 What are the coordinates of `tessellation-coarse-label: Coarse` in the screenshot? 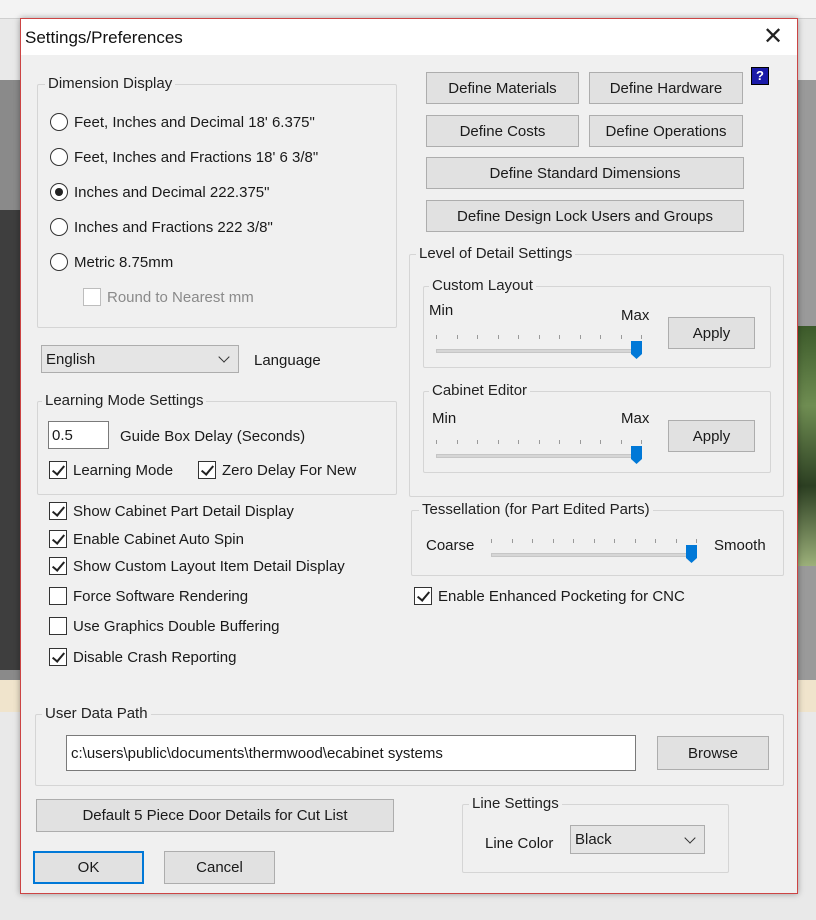 It's located at (450, 545).